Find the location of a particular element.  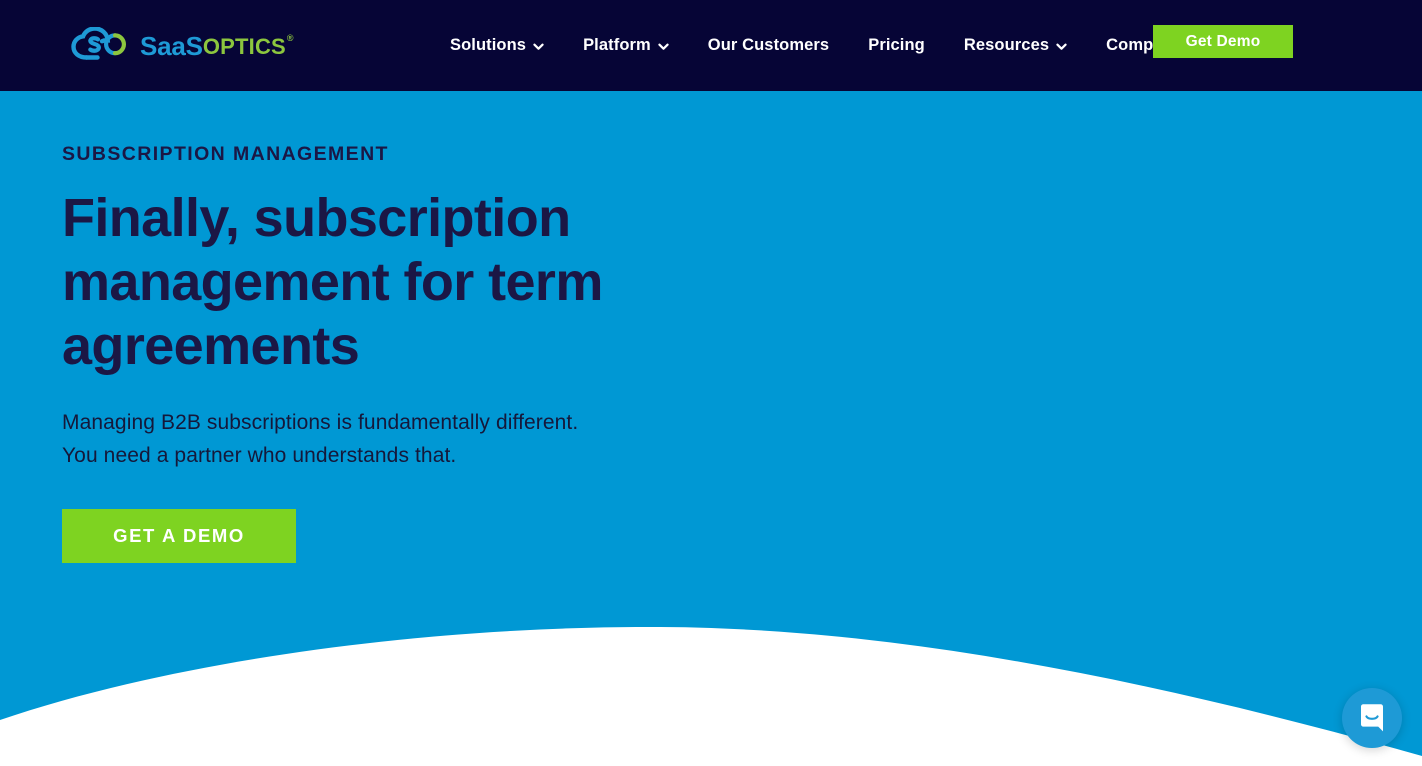

nav-item-our-customers: Our Customers is located at coordinates (768, 45).